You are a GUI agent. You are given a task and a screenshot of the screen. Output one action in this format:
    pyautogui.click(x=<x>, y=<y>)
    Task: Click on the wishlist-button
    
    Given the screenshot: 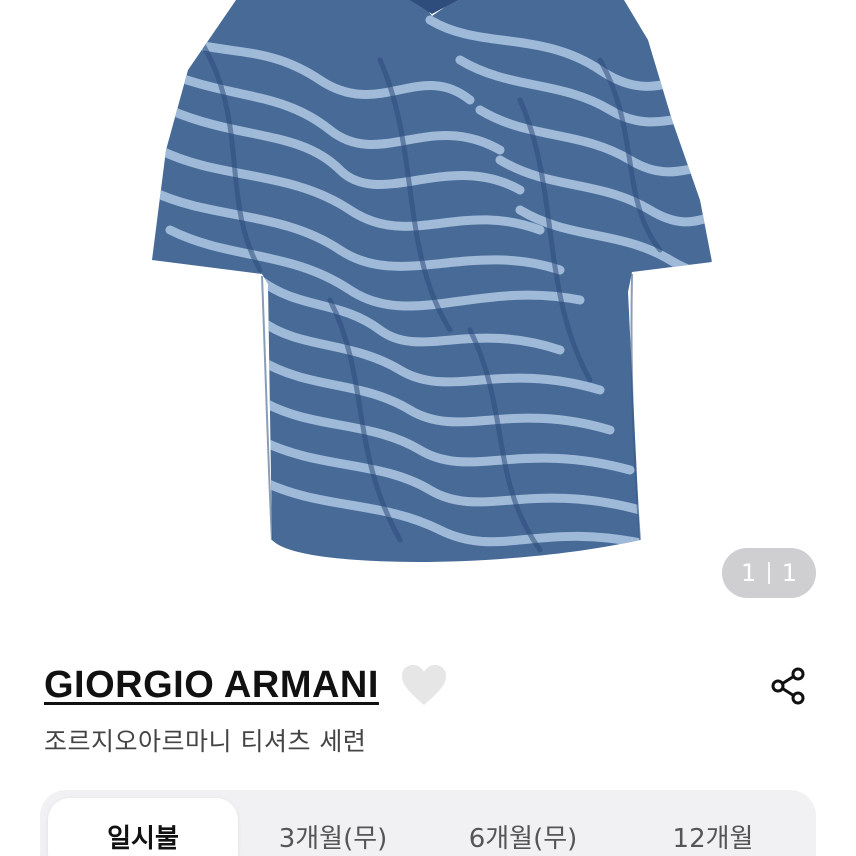 What is the action you would take?
    pyautogui.click(x=424, y=685)
    